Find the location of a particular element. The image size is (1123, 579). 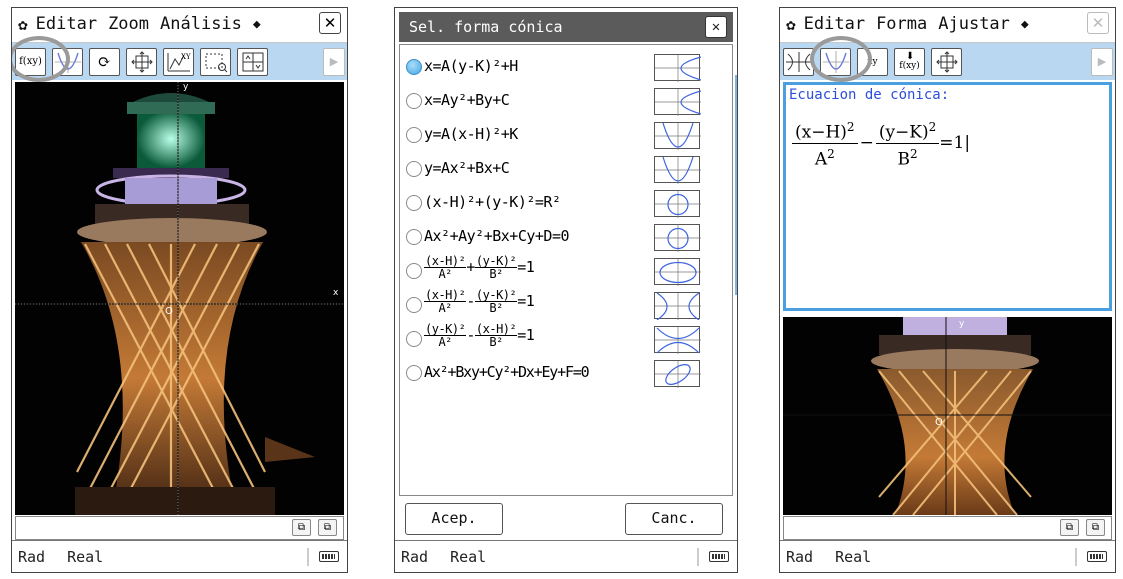

menu-zoom: Zoom is located at coordinates (128, 24).